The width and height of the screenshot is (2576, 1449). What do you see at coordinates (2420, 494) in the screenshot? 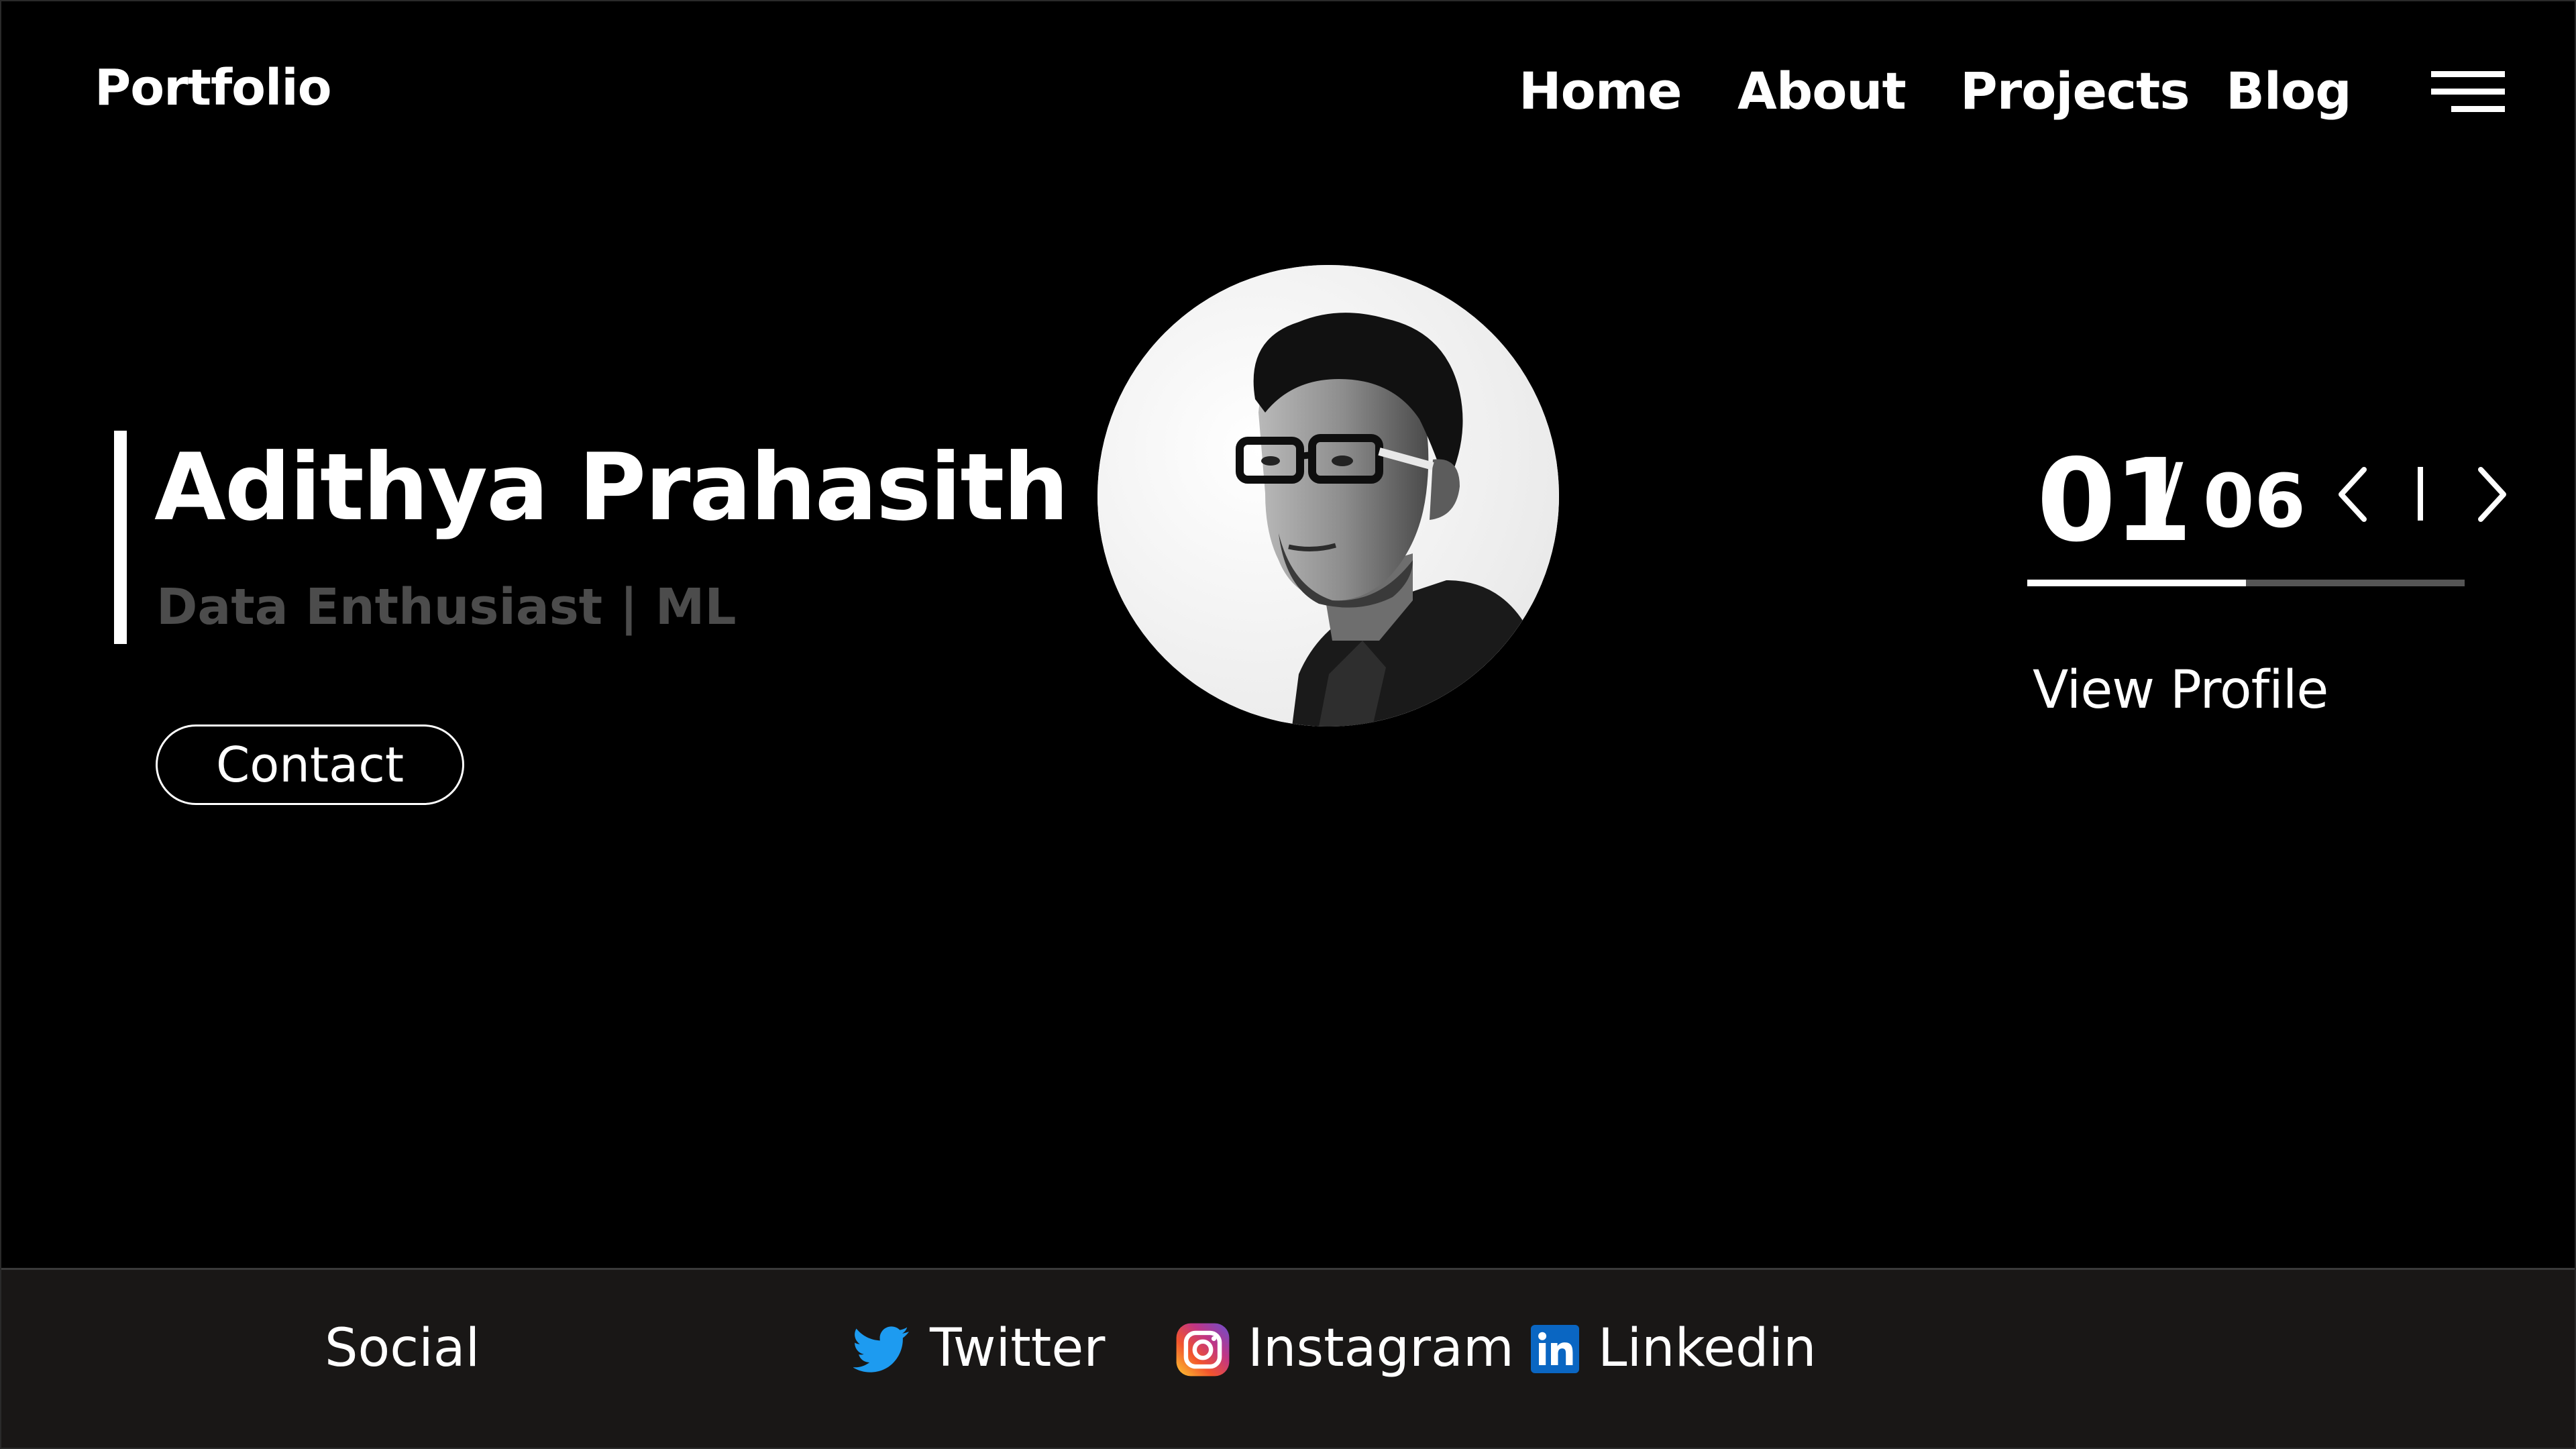
I see `slider-divider` at bounding box center [2420, 494].